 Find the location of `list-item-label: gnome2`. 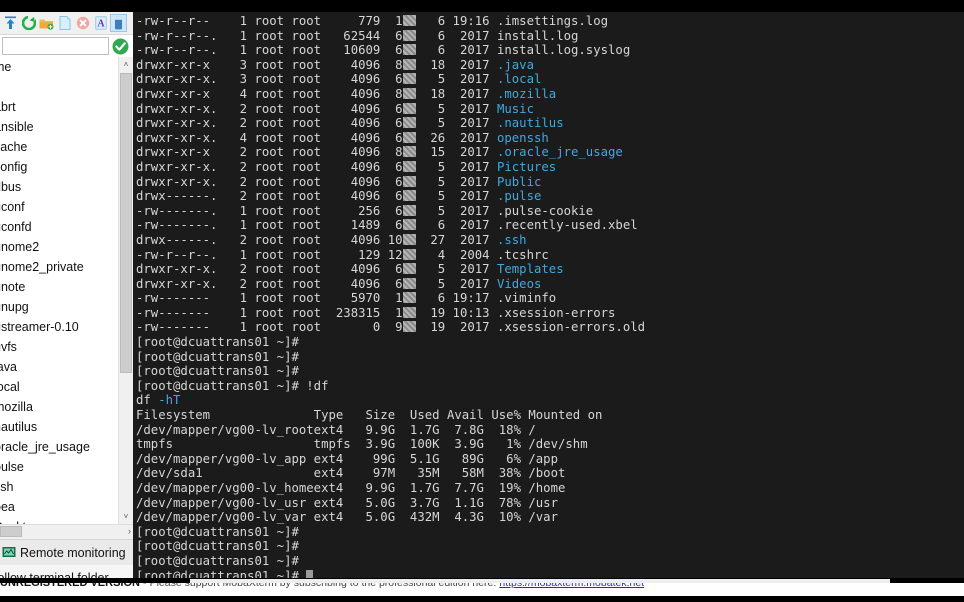

list-item-label: gnome2 is located at coordinates (20, 247).